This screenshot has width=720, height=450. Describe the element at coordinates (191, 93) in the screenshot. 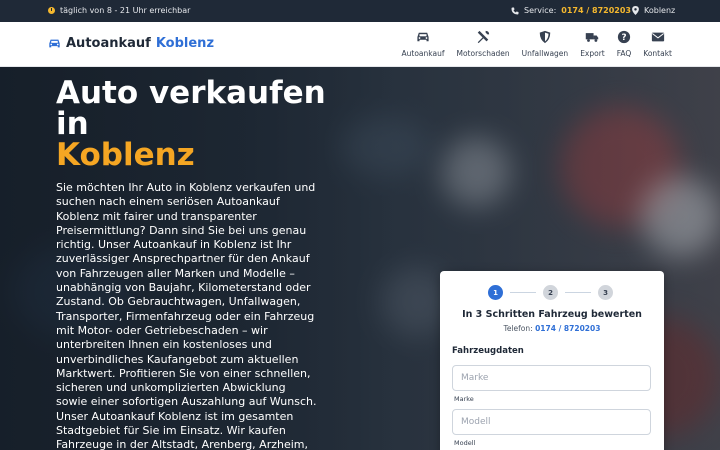

I see `title-line-1: Auto verkaufen` at that location.